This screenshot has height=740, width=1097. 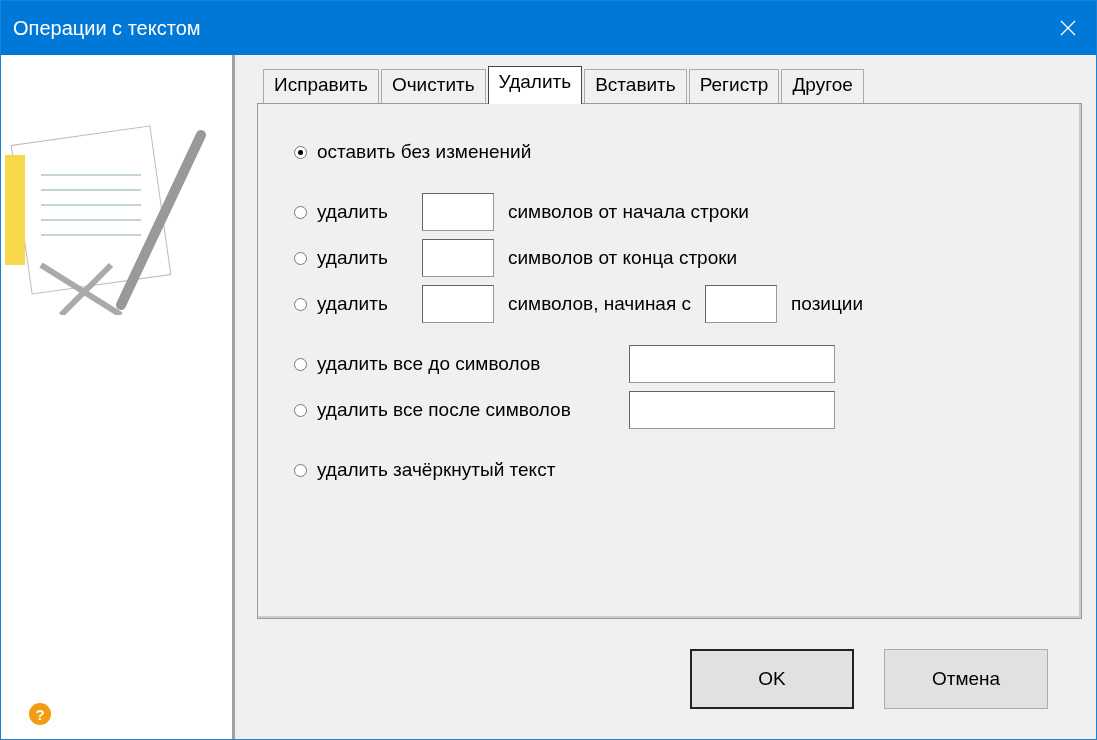 I want to click on dialog-button: Отмена, so click(x=966, y=679).